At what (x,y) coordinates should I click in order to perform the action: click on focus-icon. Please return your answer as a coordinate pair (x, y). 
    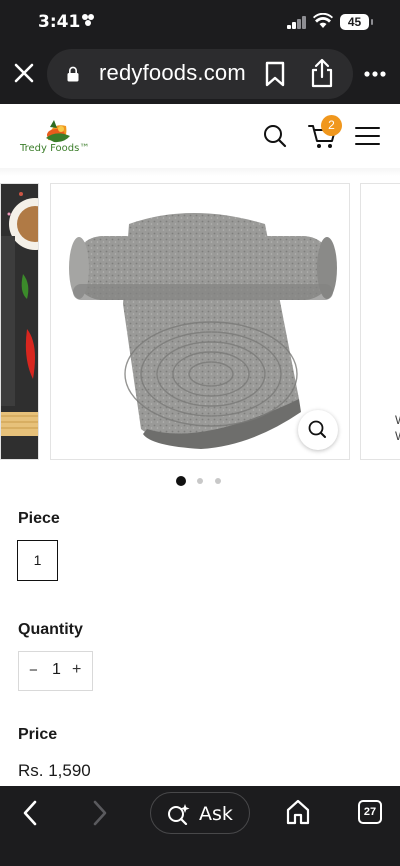
    Looking at the image, I should click on (88, 21).